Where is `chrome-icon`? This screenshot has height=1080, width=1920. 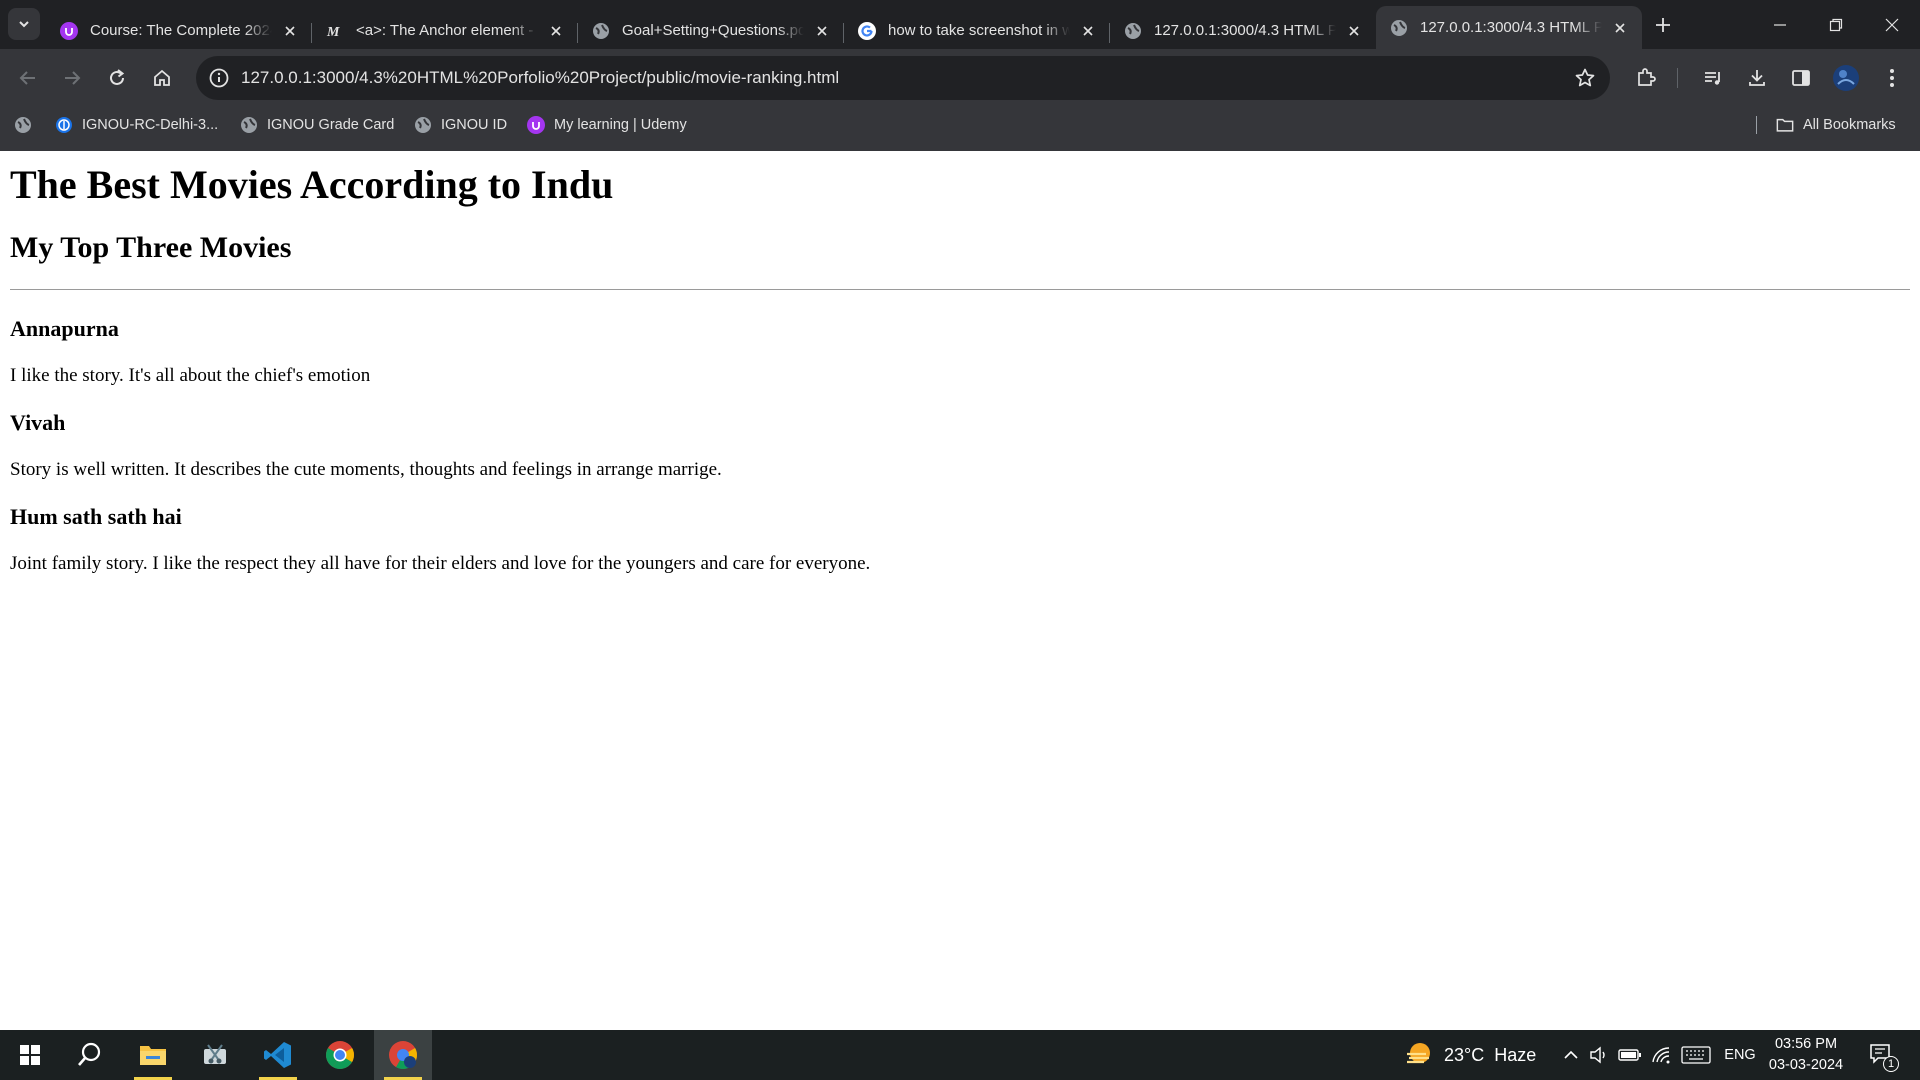
chrome-icon is located at coordinates (340, 1055).